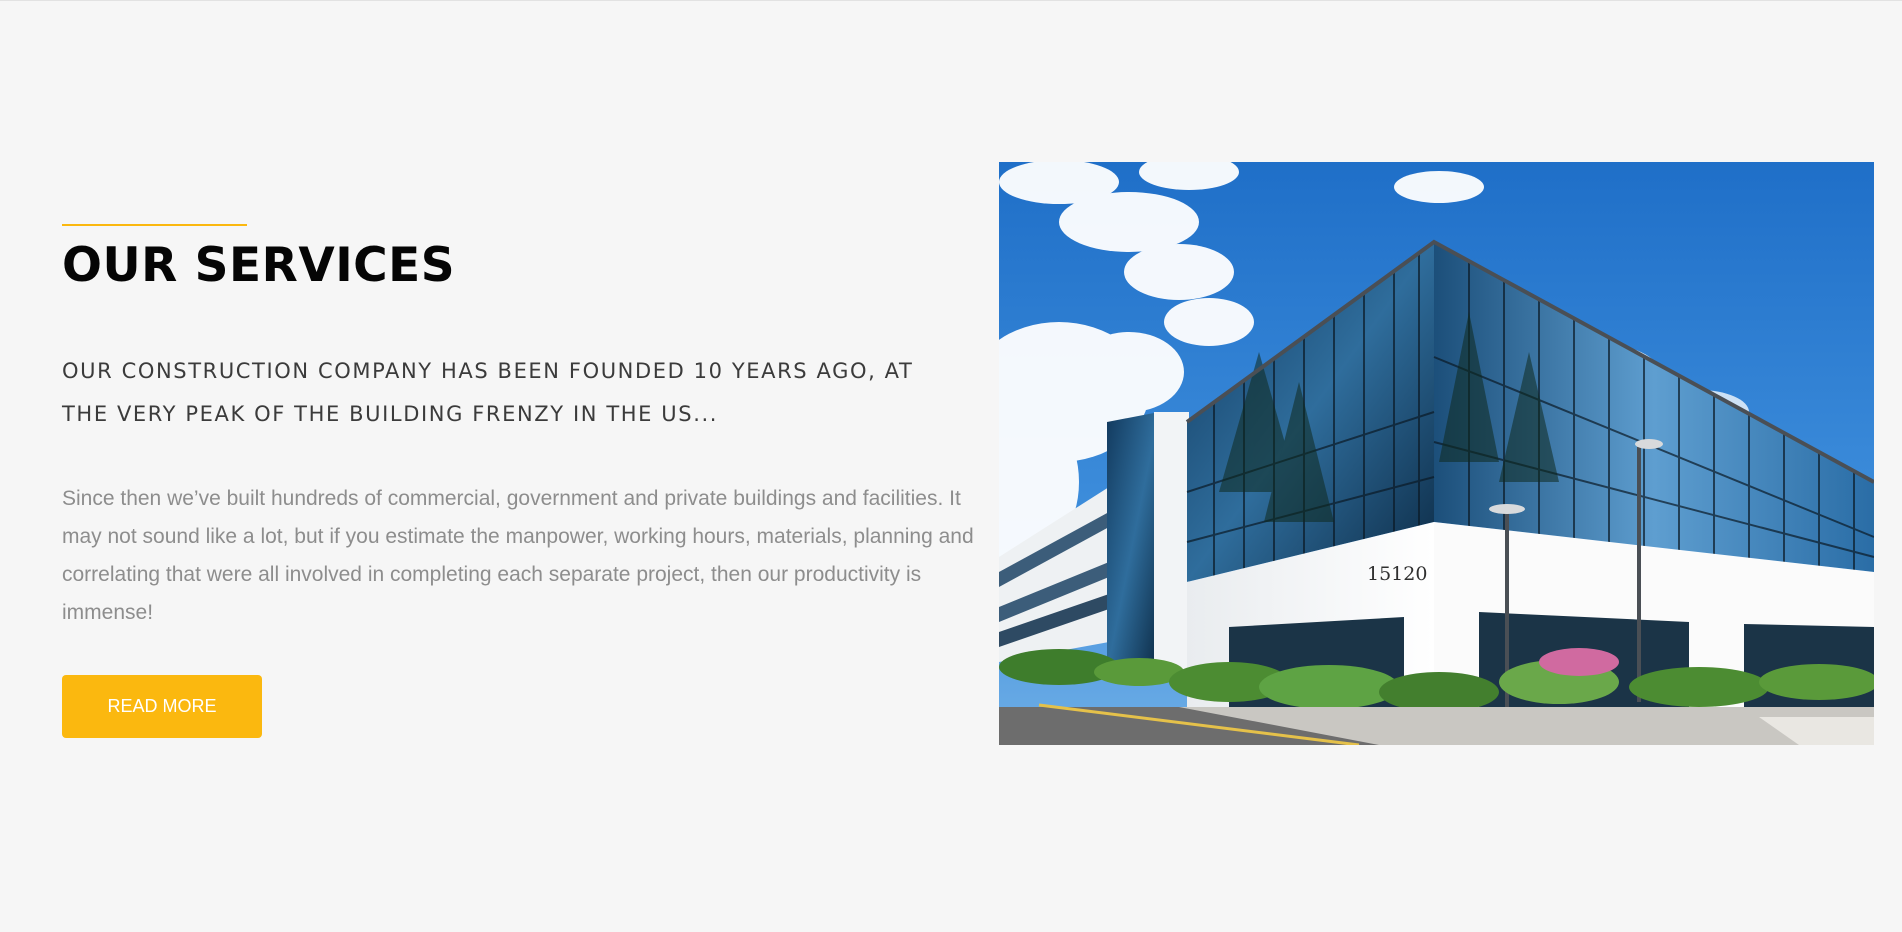  What do you see at coordinates (259, 265) in the screenshot?
I see `section-title: OUR SERVICES` at bounding box center [259, 265].